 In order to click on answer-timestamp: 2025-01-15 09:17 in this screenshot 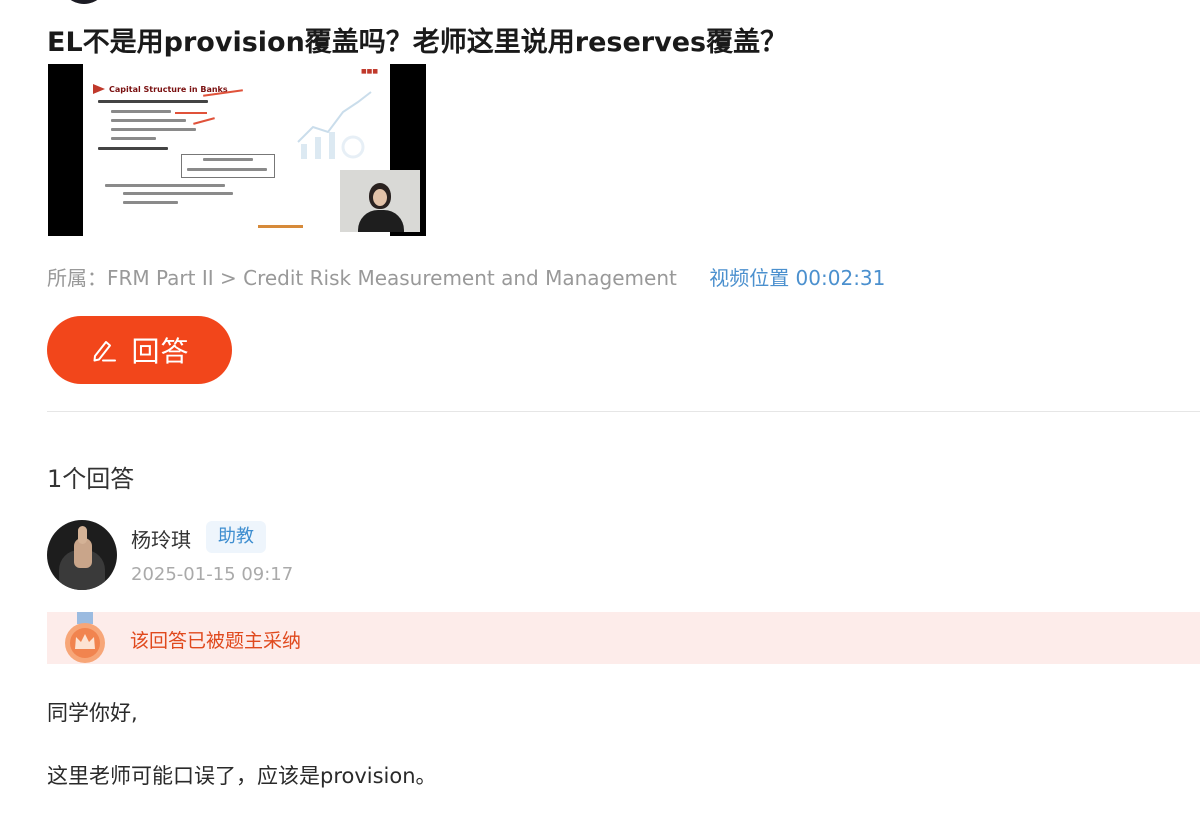, I will do `click(212, 574)`.